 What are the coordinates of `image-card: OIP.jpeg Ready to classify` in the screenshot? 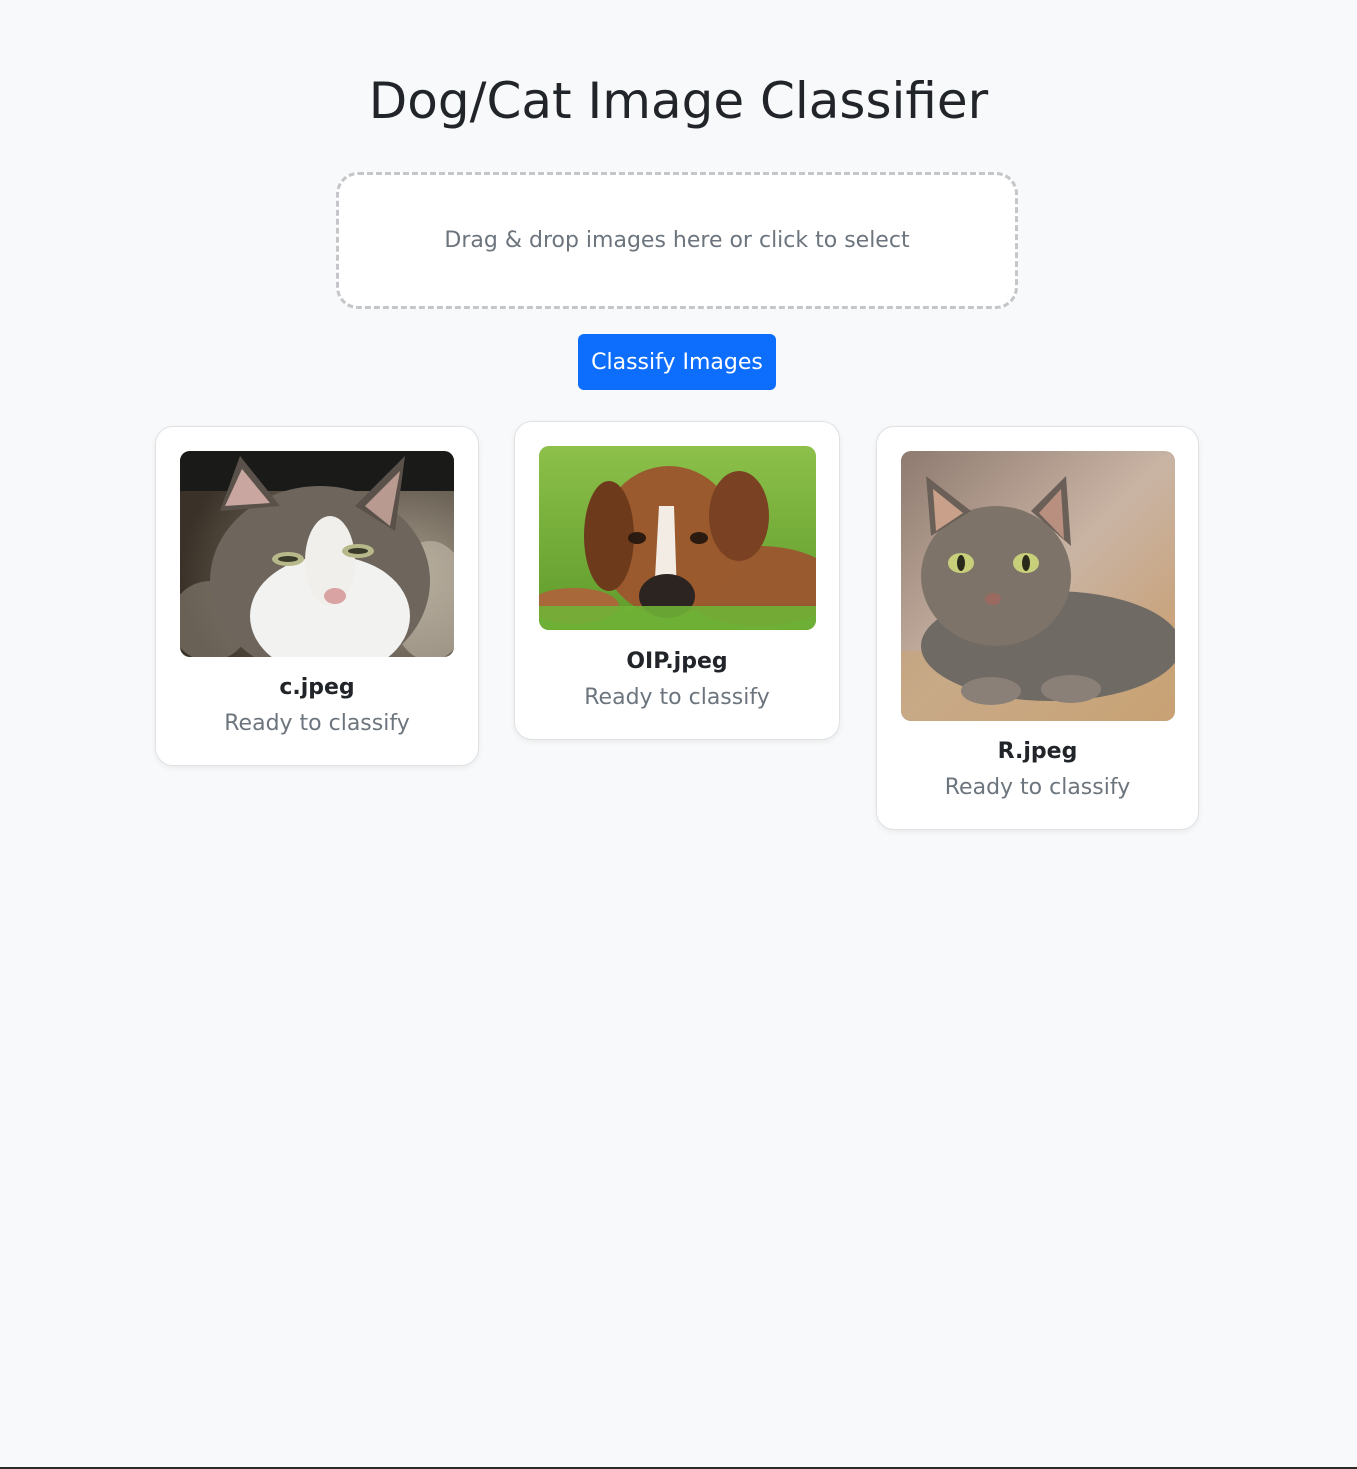 It's located at (677, 580).